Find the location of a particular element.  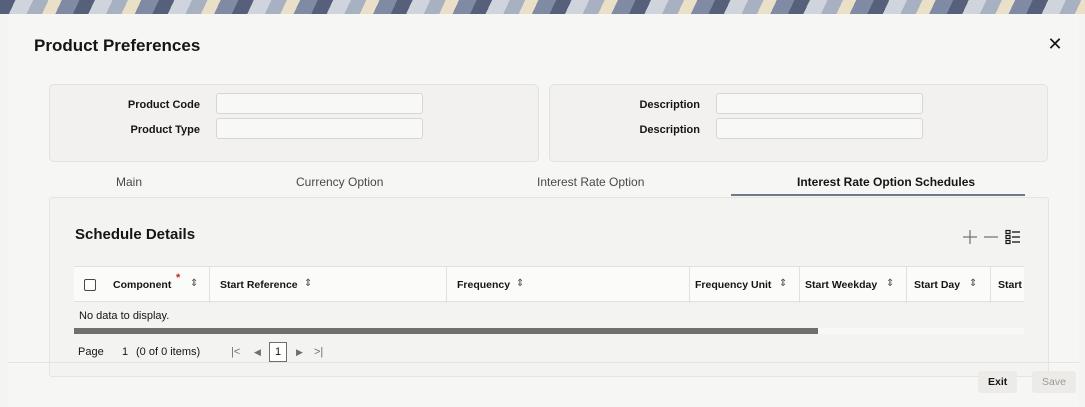

pagination: Page 1 (0 of 0 items) |< ◀ 1 ▶ >| is located at coordinates (274, 352).